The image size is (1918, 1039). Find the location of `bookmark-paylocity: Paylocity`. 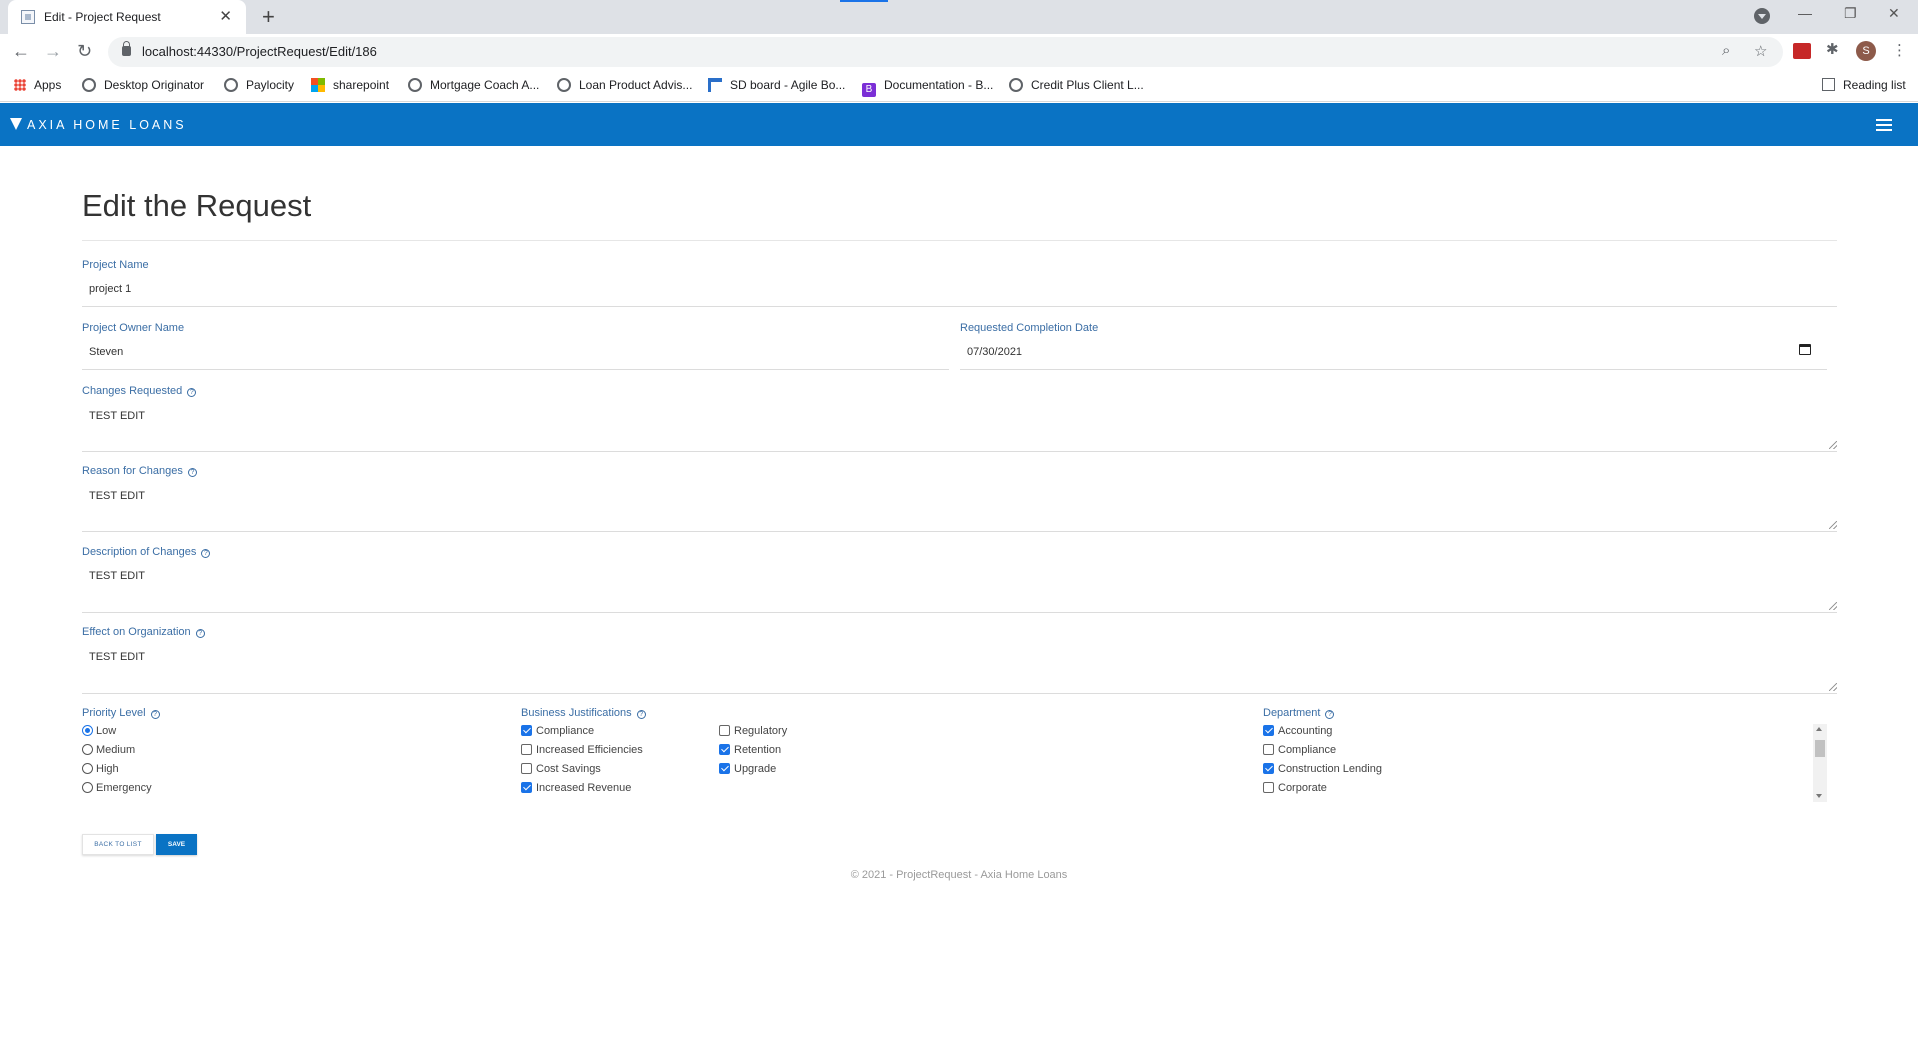

bookmark-paylocity: Paylocity is located at coordinates (259, 85).